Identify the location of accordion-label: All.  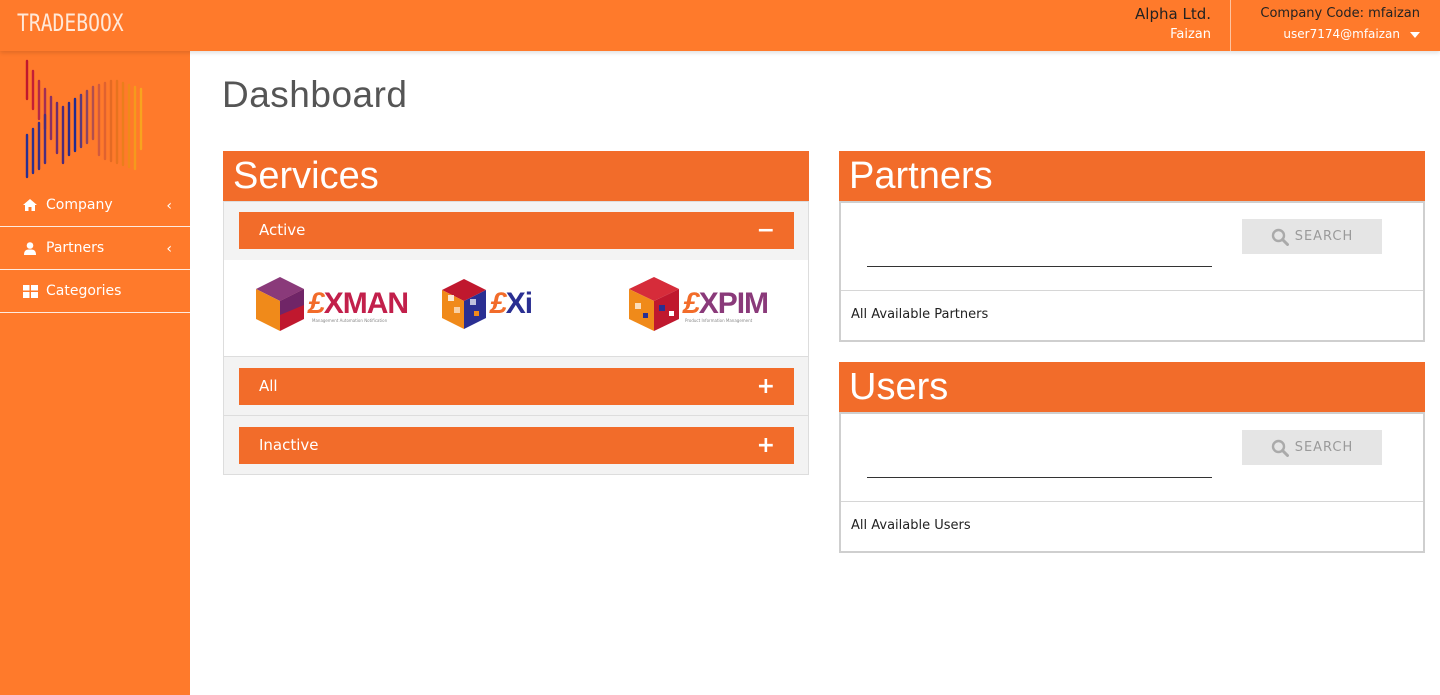
(268, 386).